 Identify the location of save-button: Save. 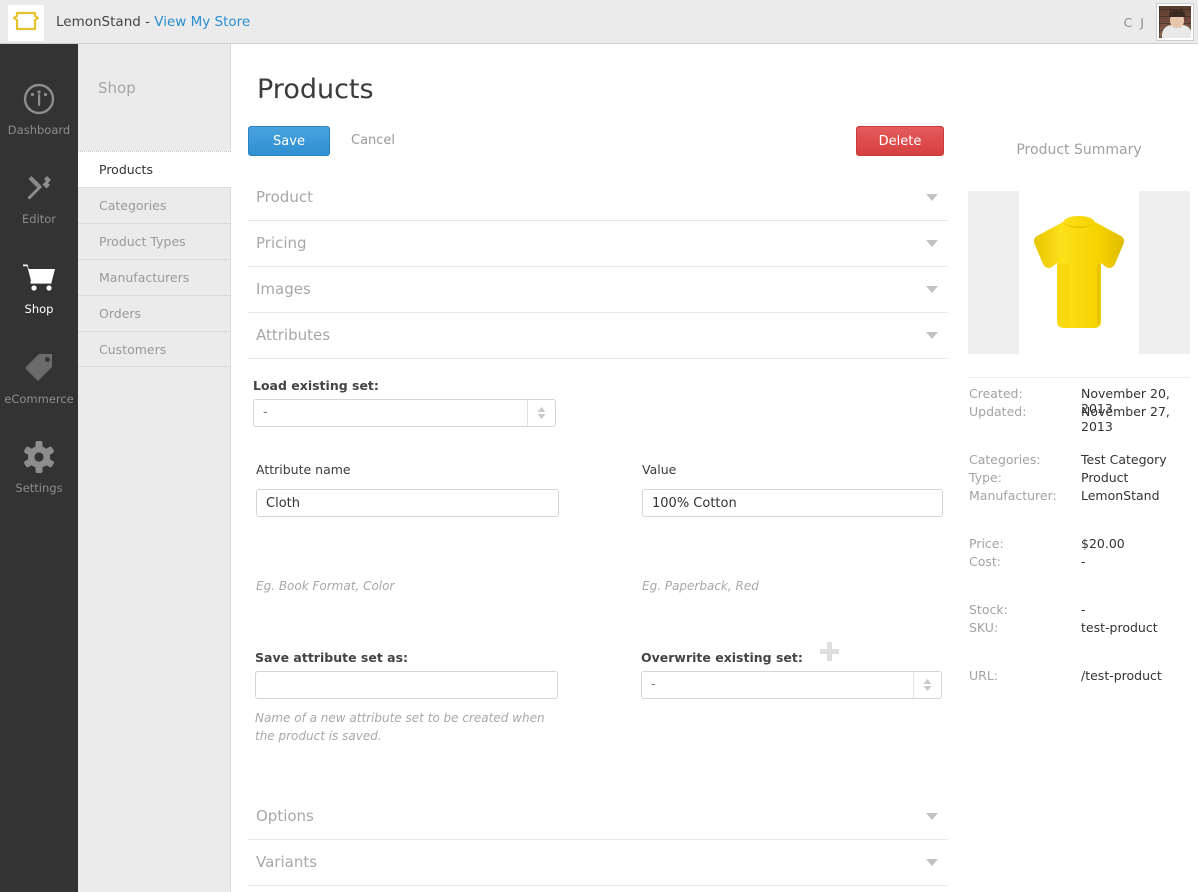
(289, 141).